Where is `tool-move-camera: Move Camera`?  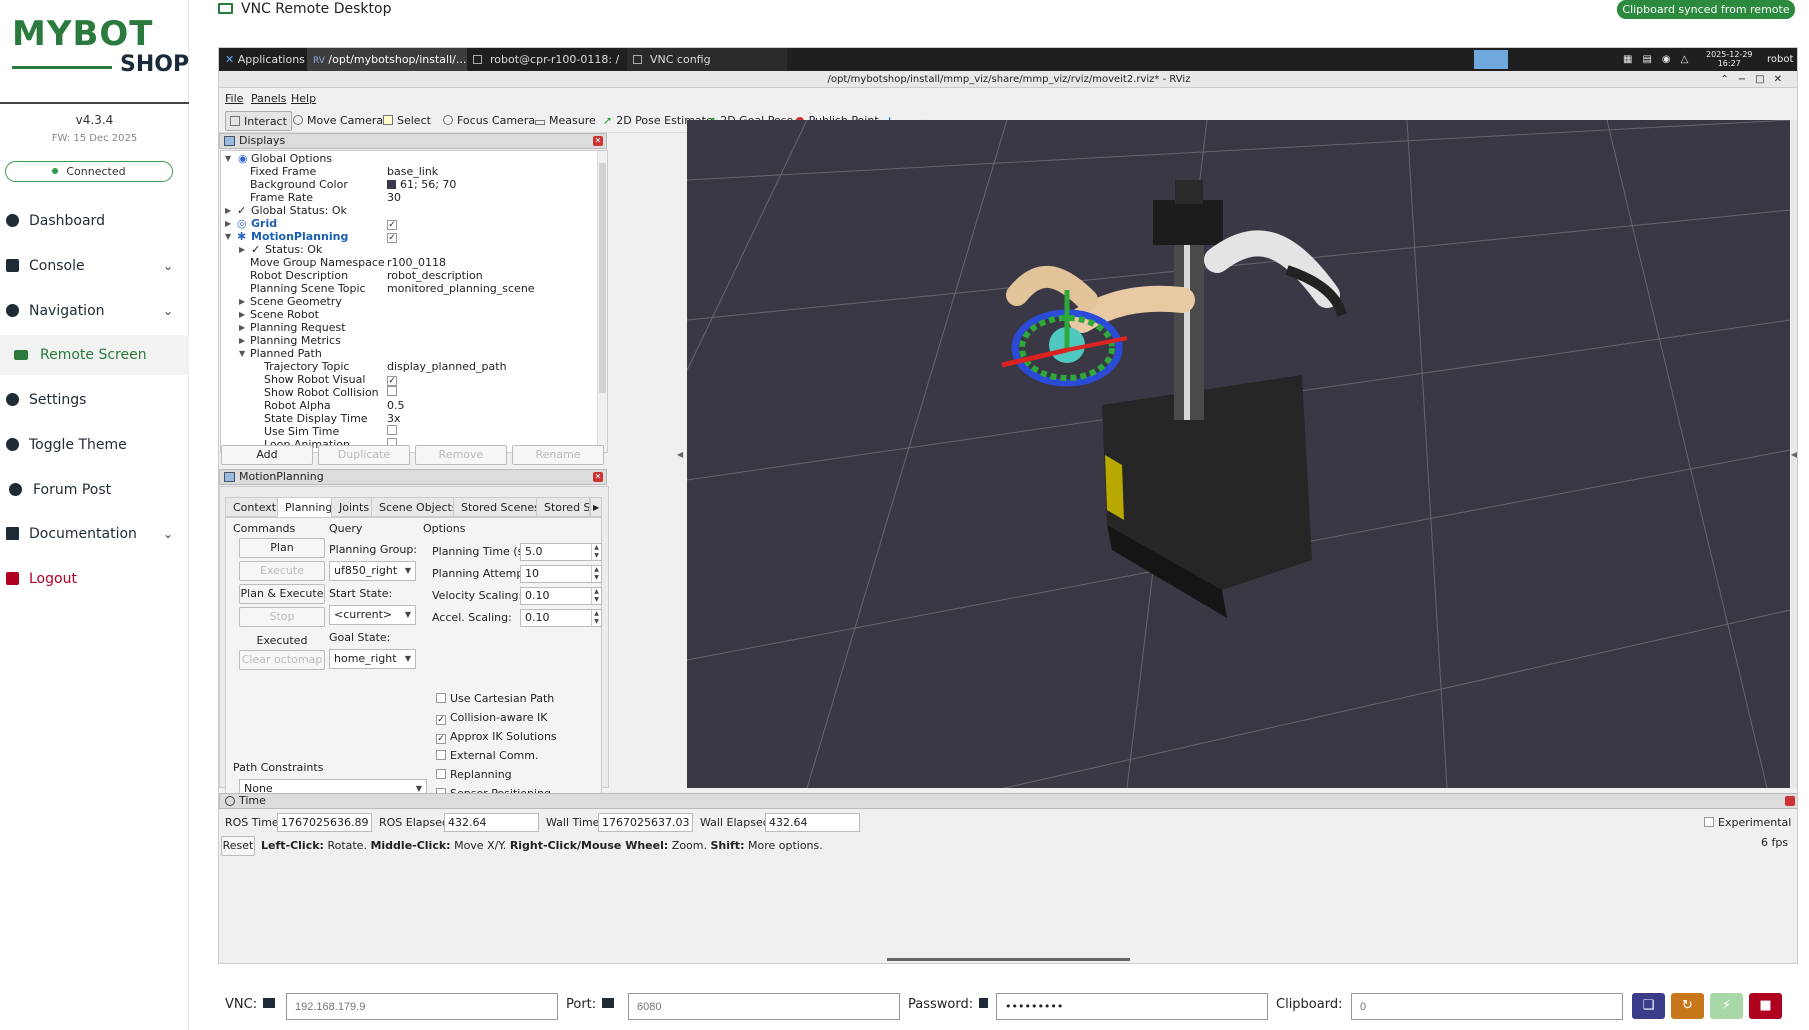
tool-move-camera: Move Camera is located at coordinates (338, 121).